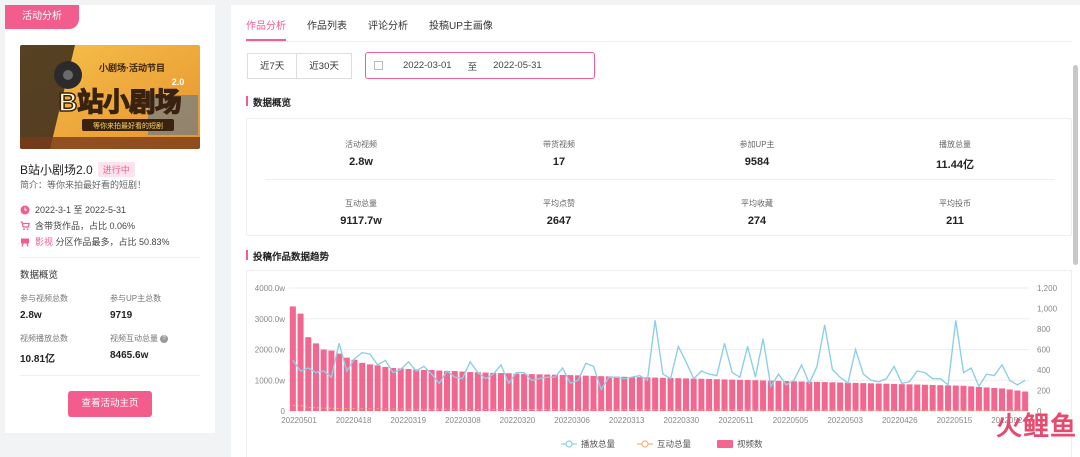 This screenshot has height=457, width=1080. What do you see at coordinates (131, 67) in the screenshot?
I see `banner-top-text: 小剧场·活动节目` at bounding box center [131, 67].